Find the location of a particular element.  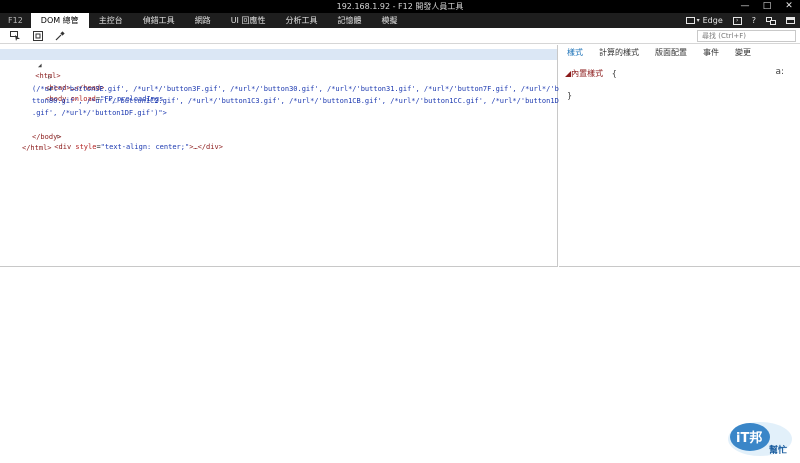

maximize-button: □ is located at coordinates (767, 6).